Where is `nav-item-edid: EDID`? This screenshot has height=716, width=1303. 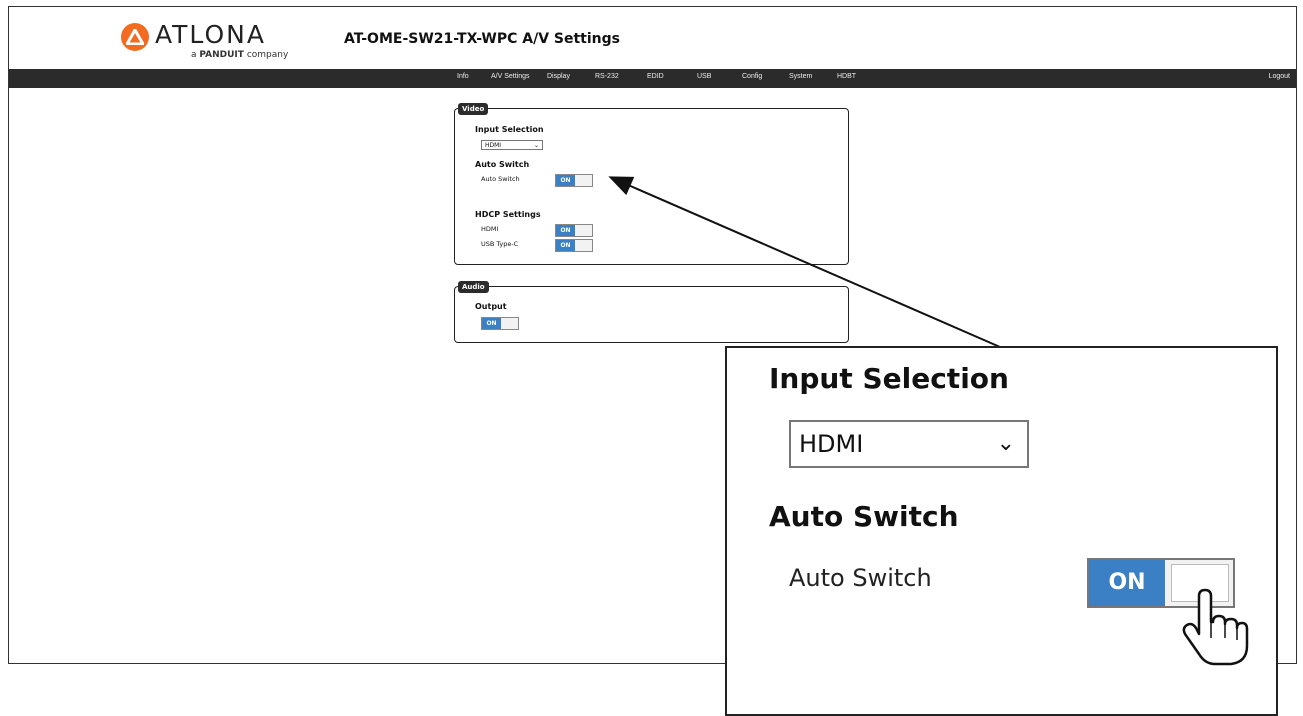 nav-item-edid: EDID is located at coordinates (655, 76).